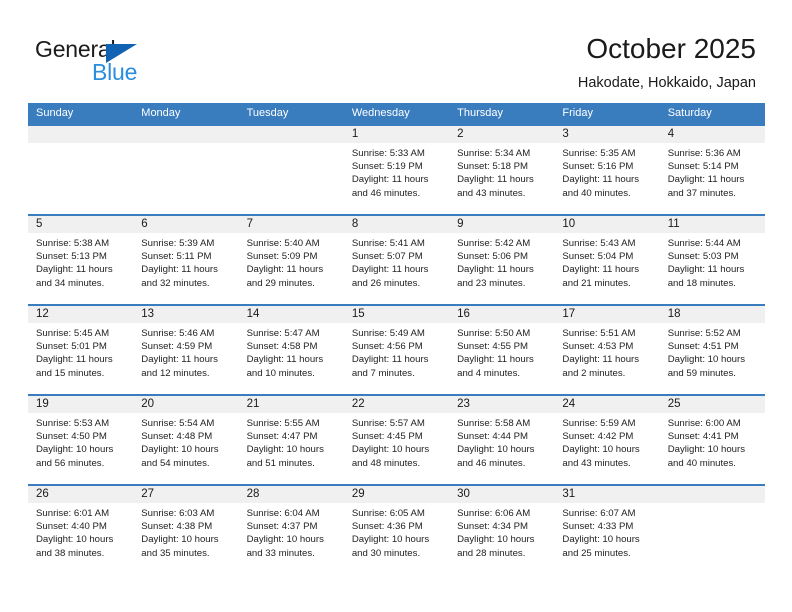  I want to click on daylight-text: Daylight: 11 hours and 46 minutes., so click(390, 186).